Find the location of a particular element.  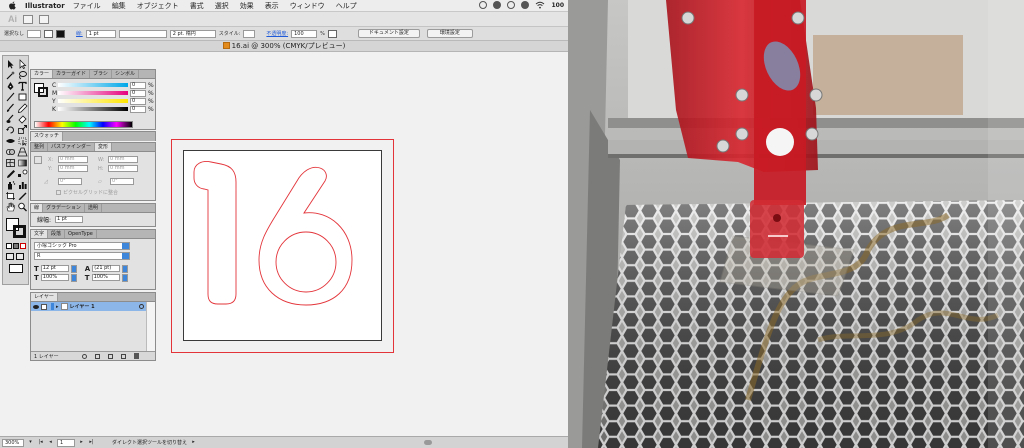

status-menu-icon: ▸ is located at coordinates (193, 442).